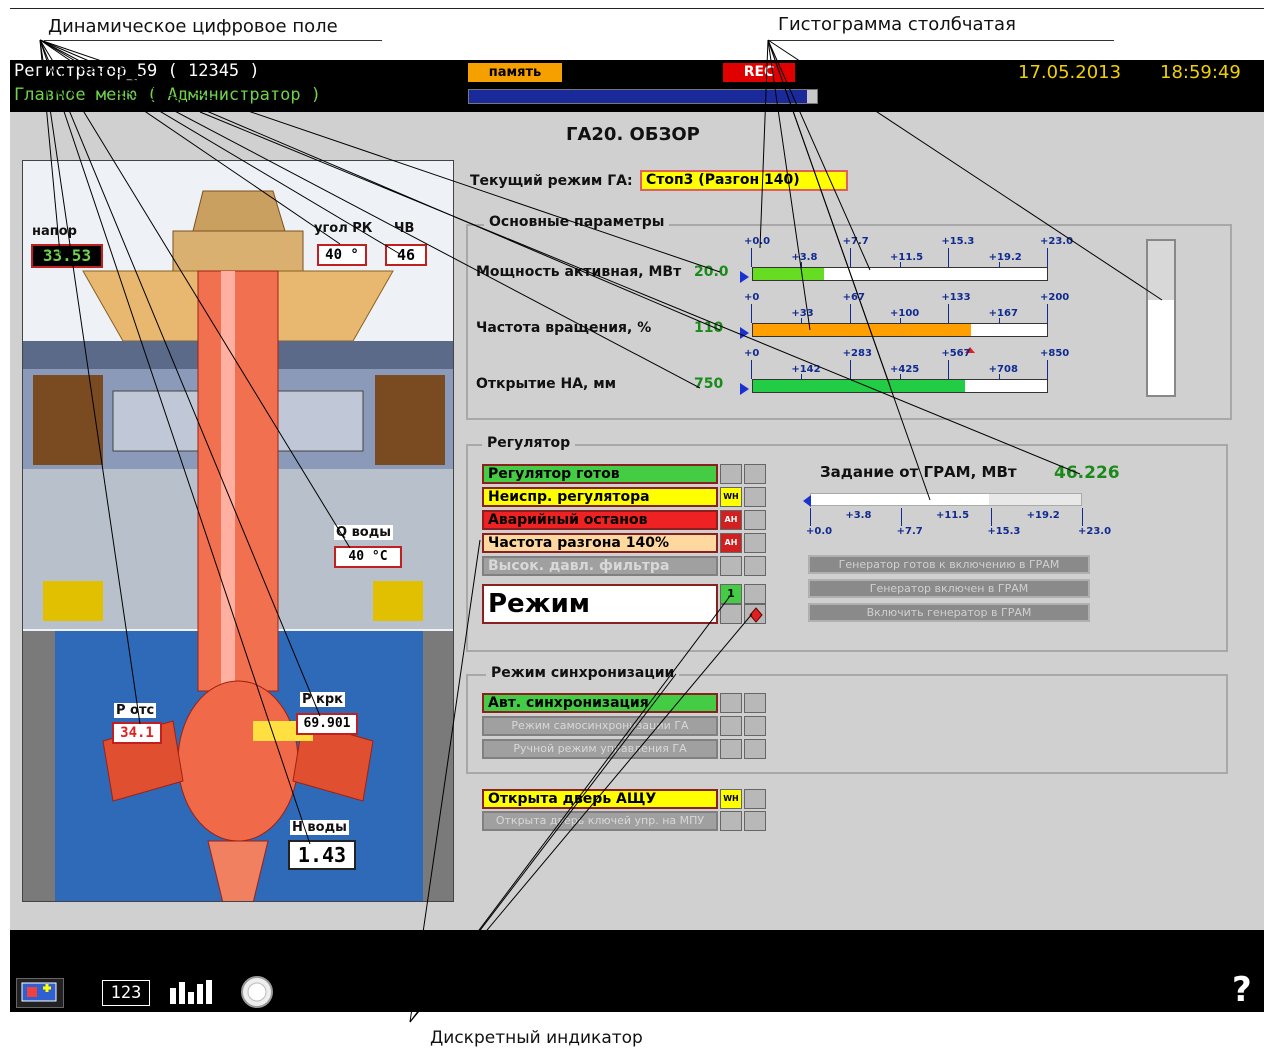  Describe the element at coordinates (343, 228) in the screenshot. I see `angle-label: угол РК` at that location.